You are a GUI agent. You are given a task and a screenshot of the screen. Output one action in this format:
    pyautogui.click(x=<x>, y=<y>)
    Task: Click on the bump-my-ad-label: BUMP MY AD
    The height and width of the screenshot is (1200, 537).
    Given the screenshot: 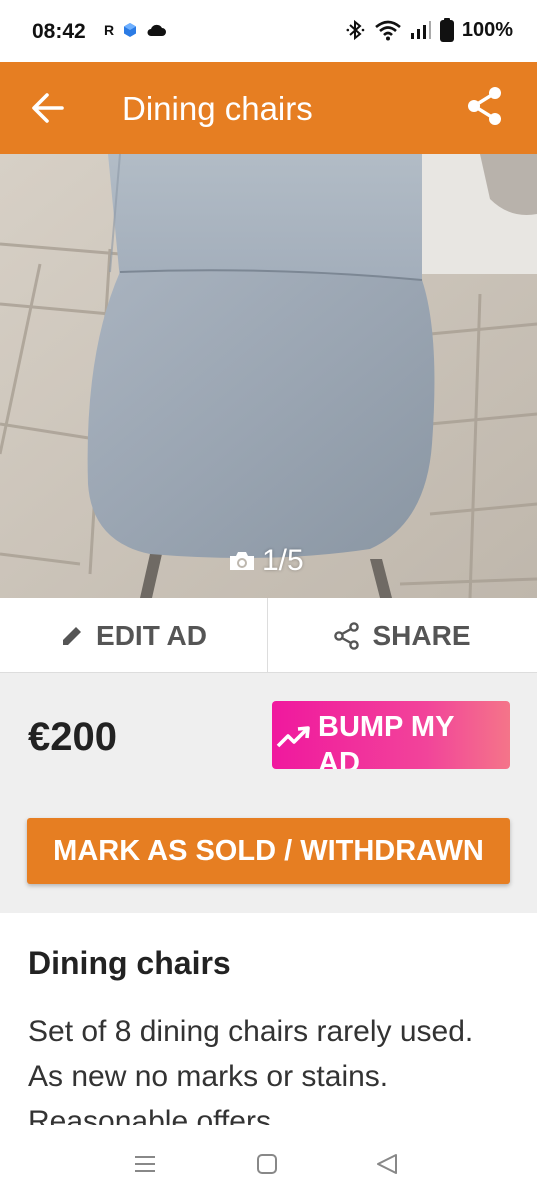 What is the action you would take?
    pyautogui.click(x=386, y=740)
    